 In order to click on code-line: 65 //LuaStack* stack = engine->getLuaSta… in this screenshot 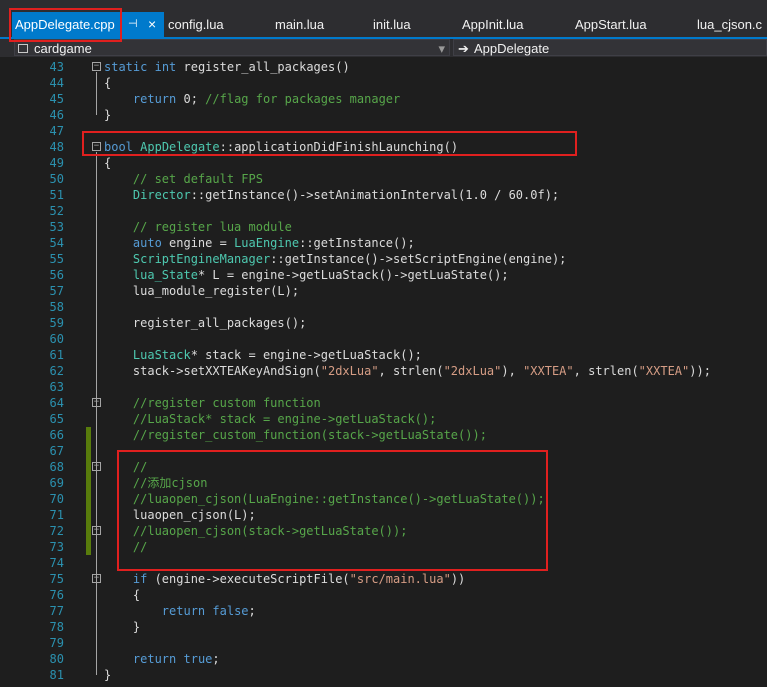, I will do `click(383, 419)`.